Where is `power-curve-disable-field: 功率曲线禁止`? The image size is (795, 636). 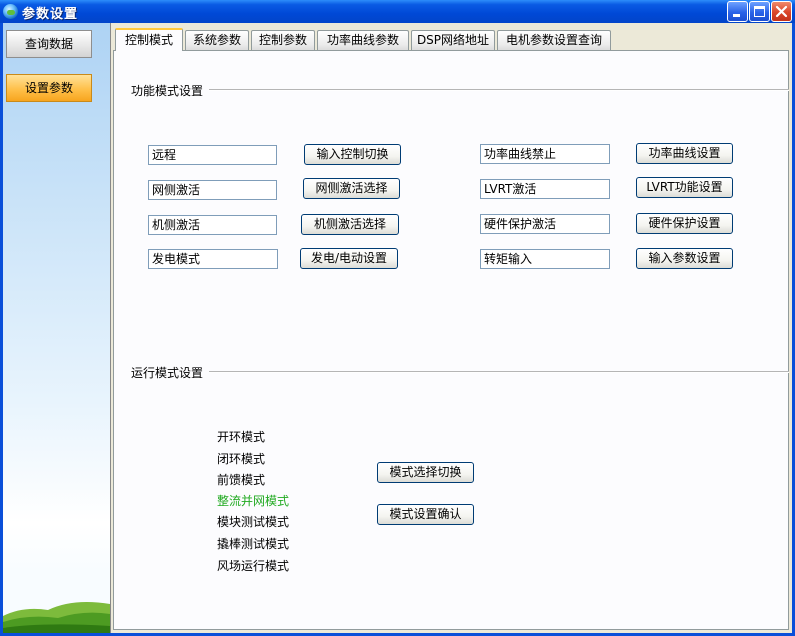
power-curve-disable-field: 功率曲线禁止 is located at coordinates (545, 154).